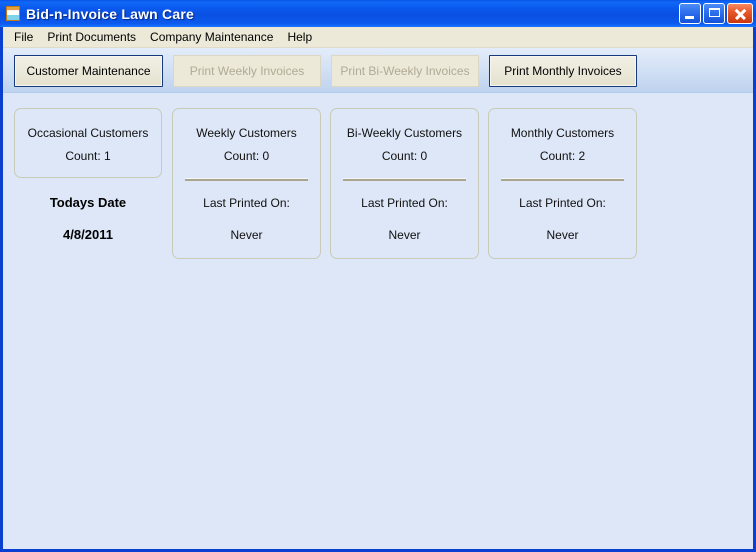 The width and height of the screenshot is (756, 552). What do you see at coordinates (563, 71) in the screenshot?
I see `print-monthly-invoices-button: Print Monthly Invoices` at bounding box center [563, 71].